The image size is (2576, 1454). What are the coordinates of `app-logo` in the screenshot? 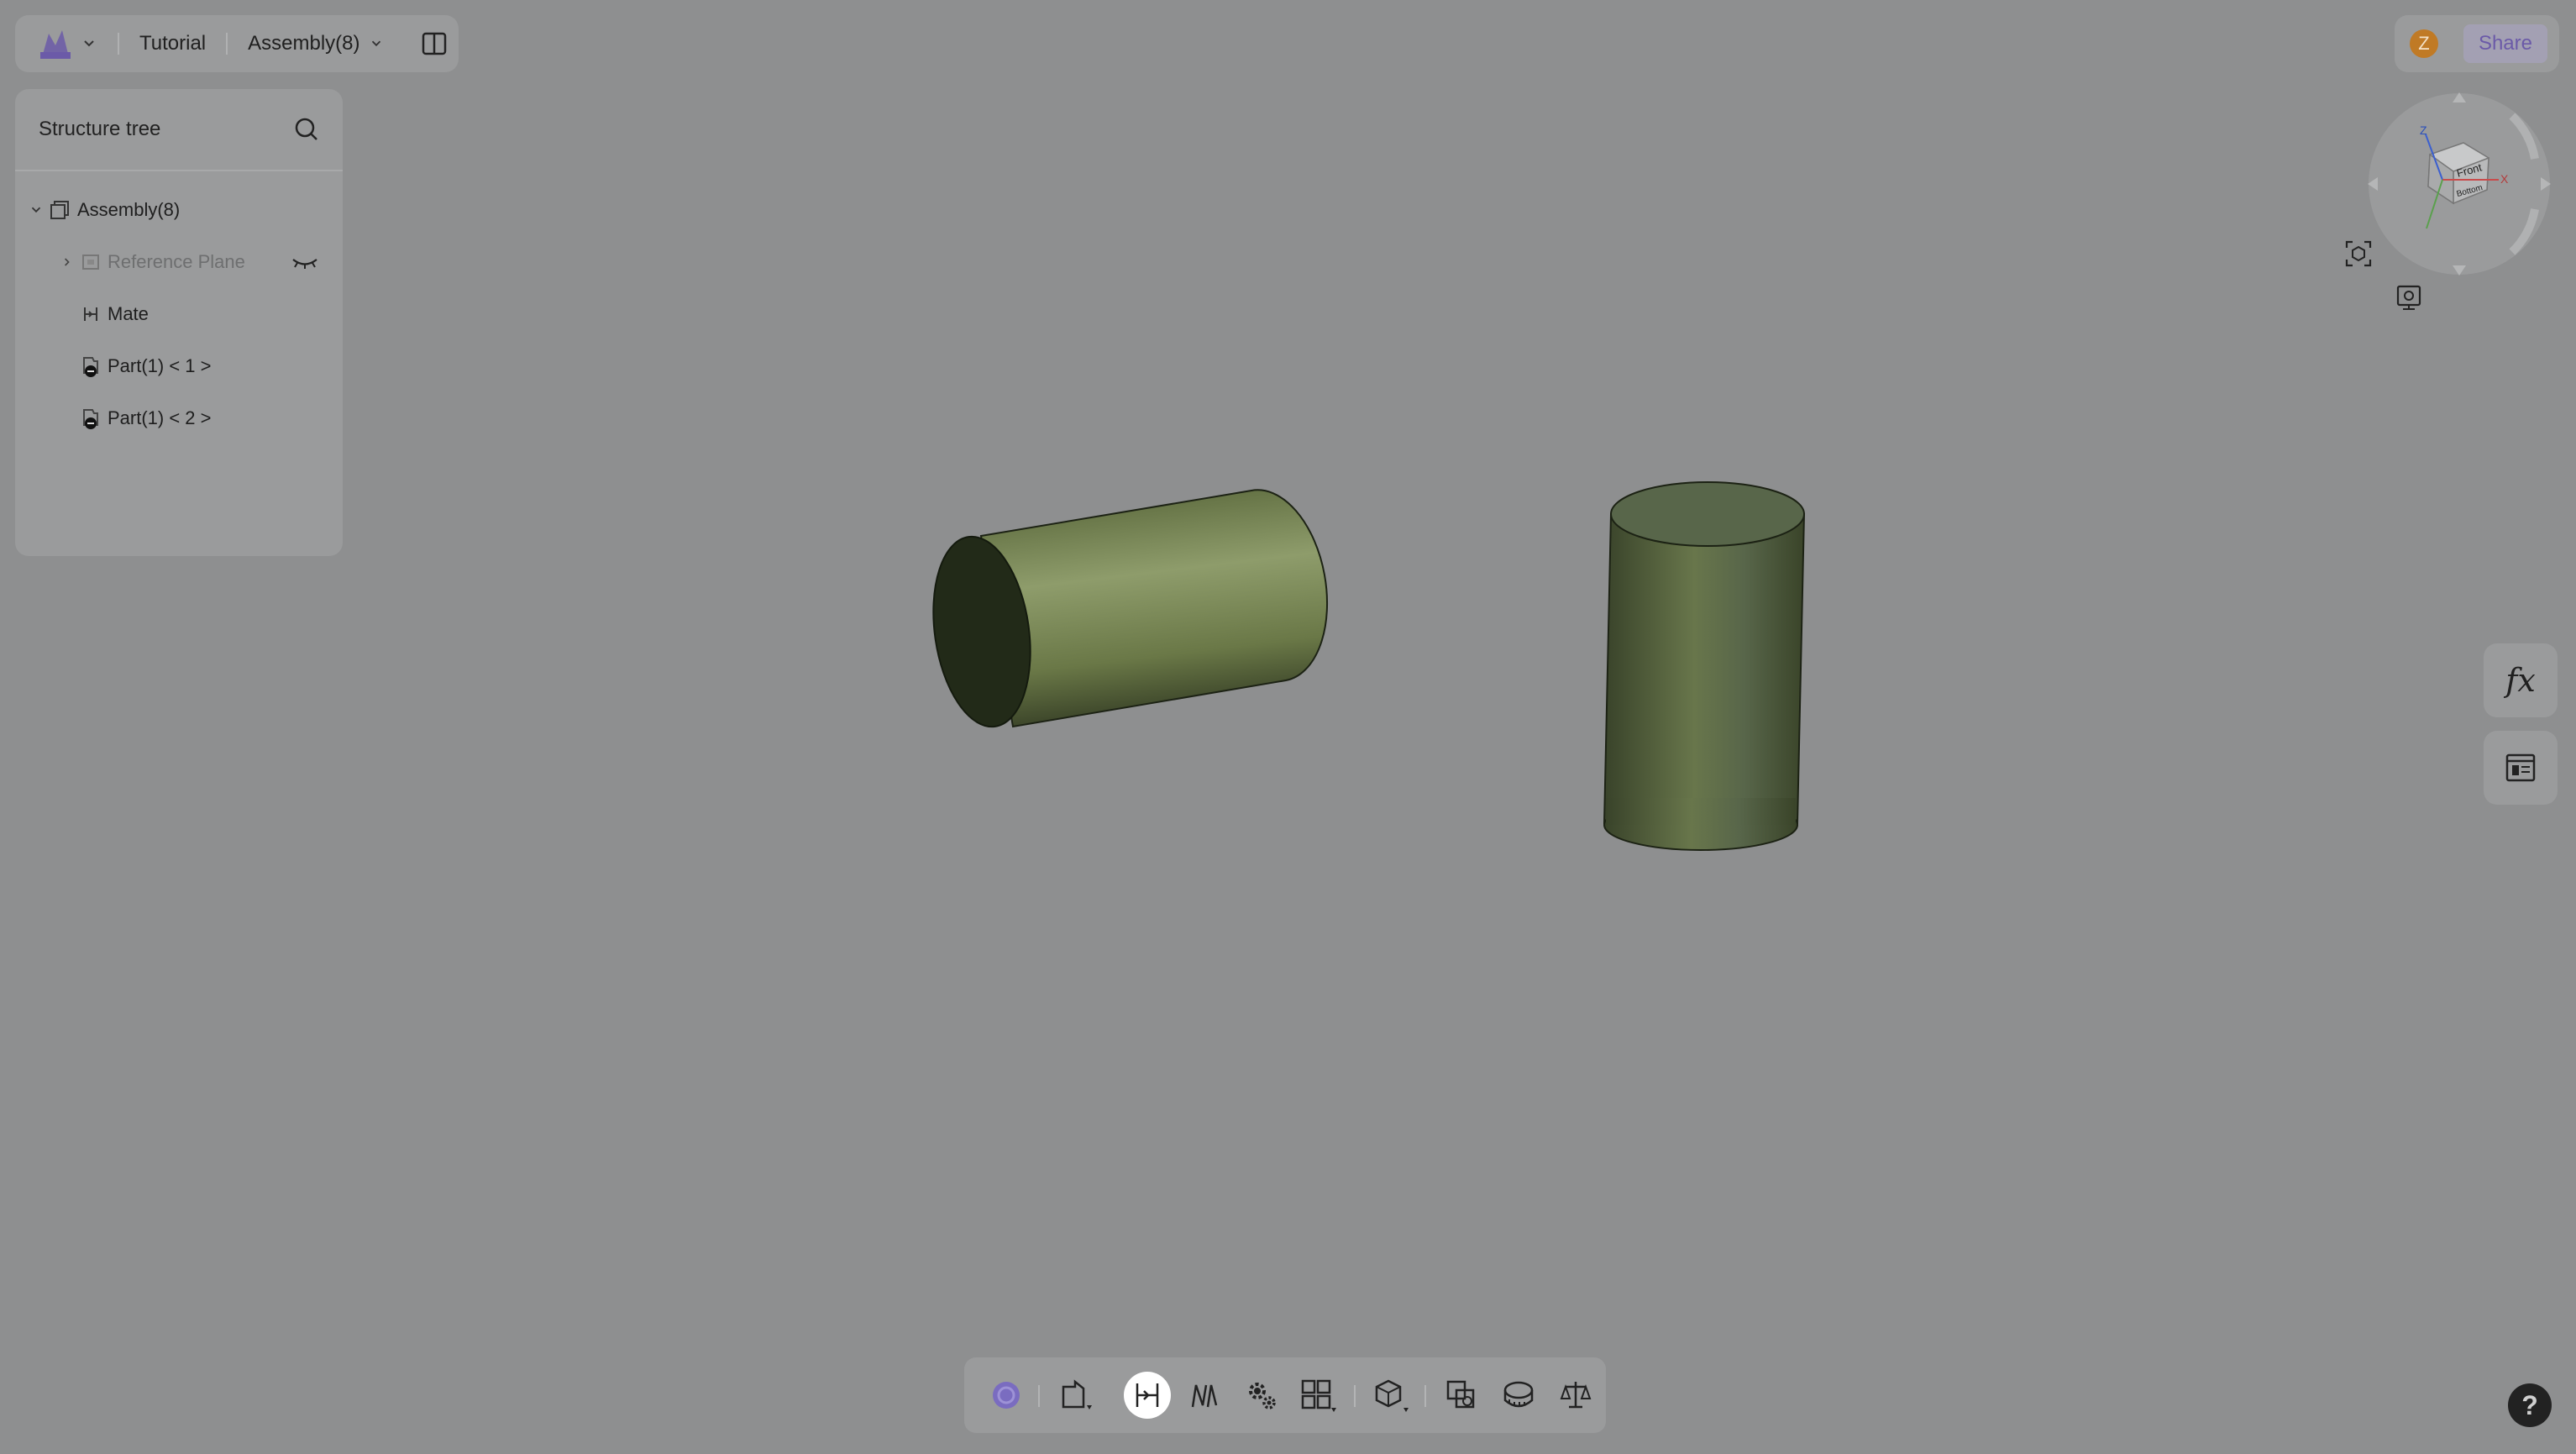 It's located at (56, 43).